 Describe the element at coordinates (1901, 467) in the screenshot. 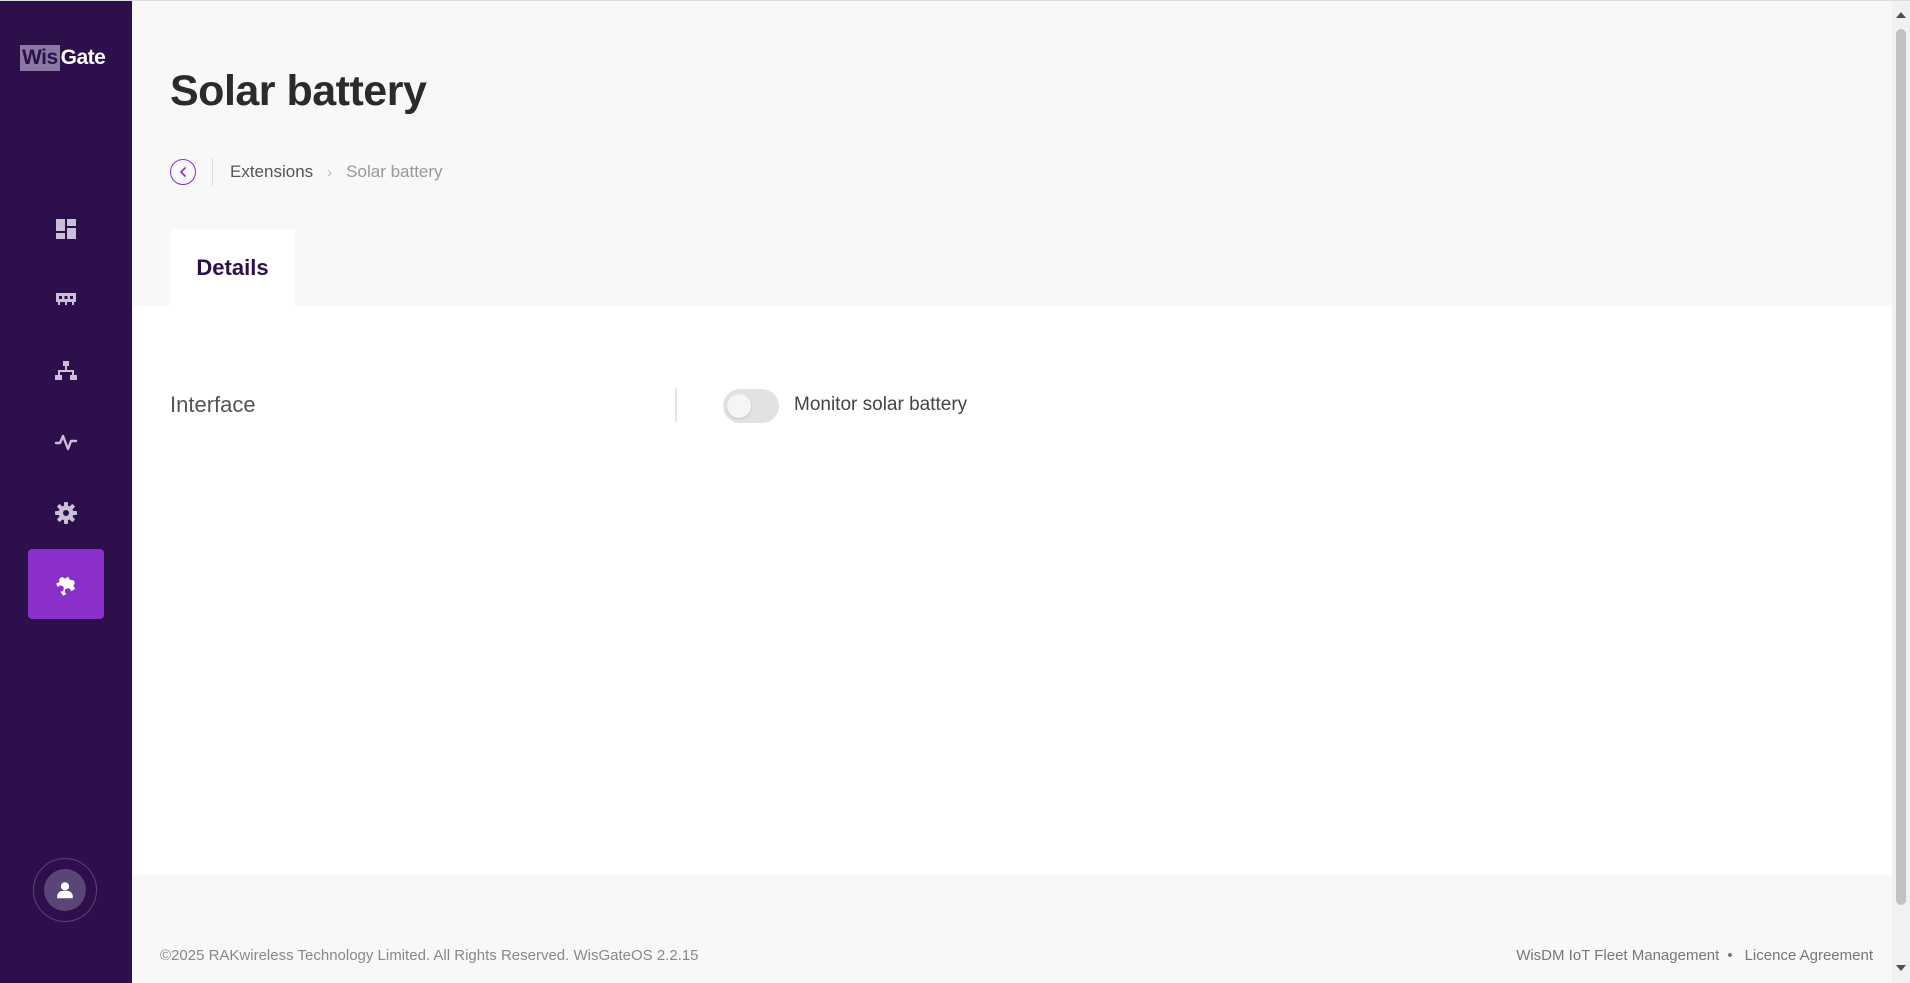

I see `scroll-thumb` at that location.